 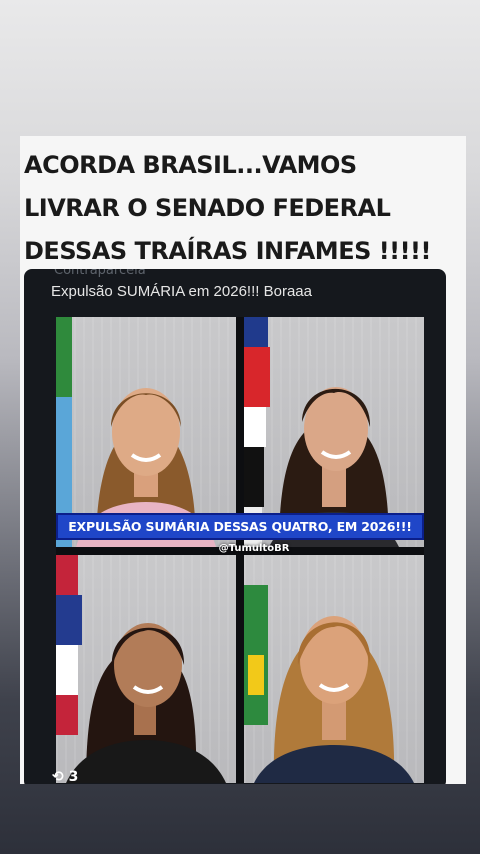 What do you see at coordinates (65, 776) in the screenshot?
I see `repost-counter: ⟲ 3` at bounding box center [65, 776].